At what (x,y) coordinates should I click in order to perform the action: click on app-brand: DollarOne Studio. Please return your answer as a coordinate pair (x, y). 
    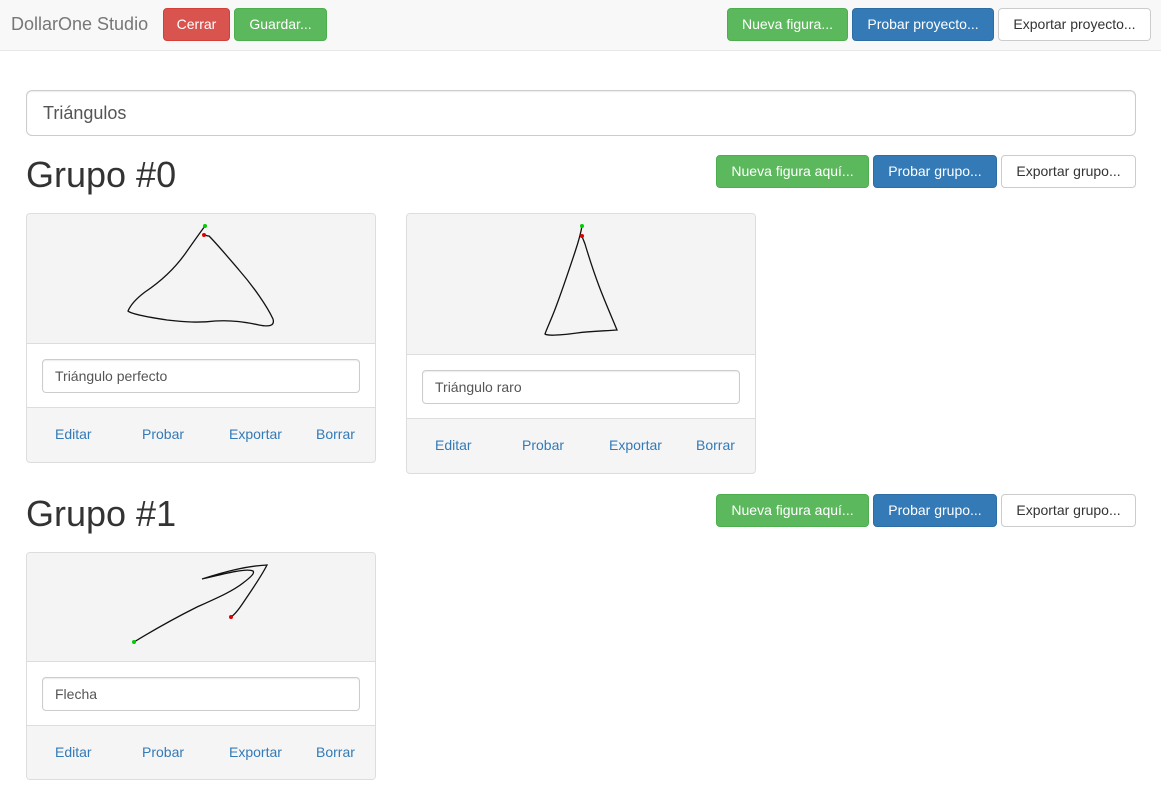
    Looking at the image, I should click on (79, 24).